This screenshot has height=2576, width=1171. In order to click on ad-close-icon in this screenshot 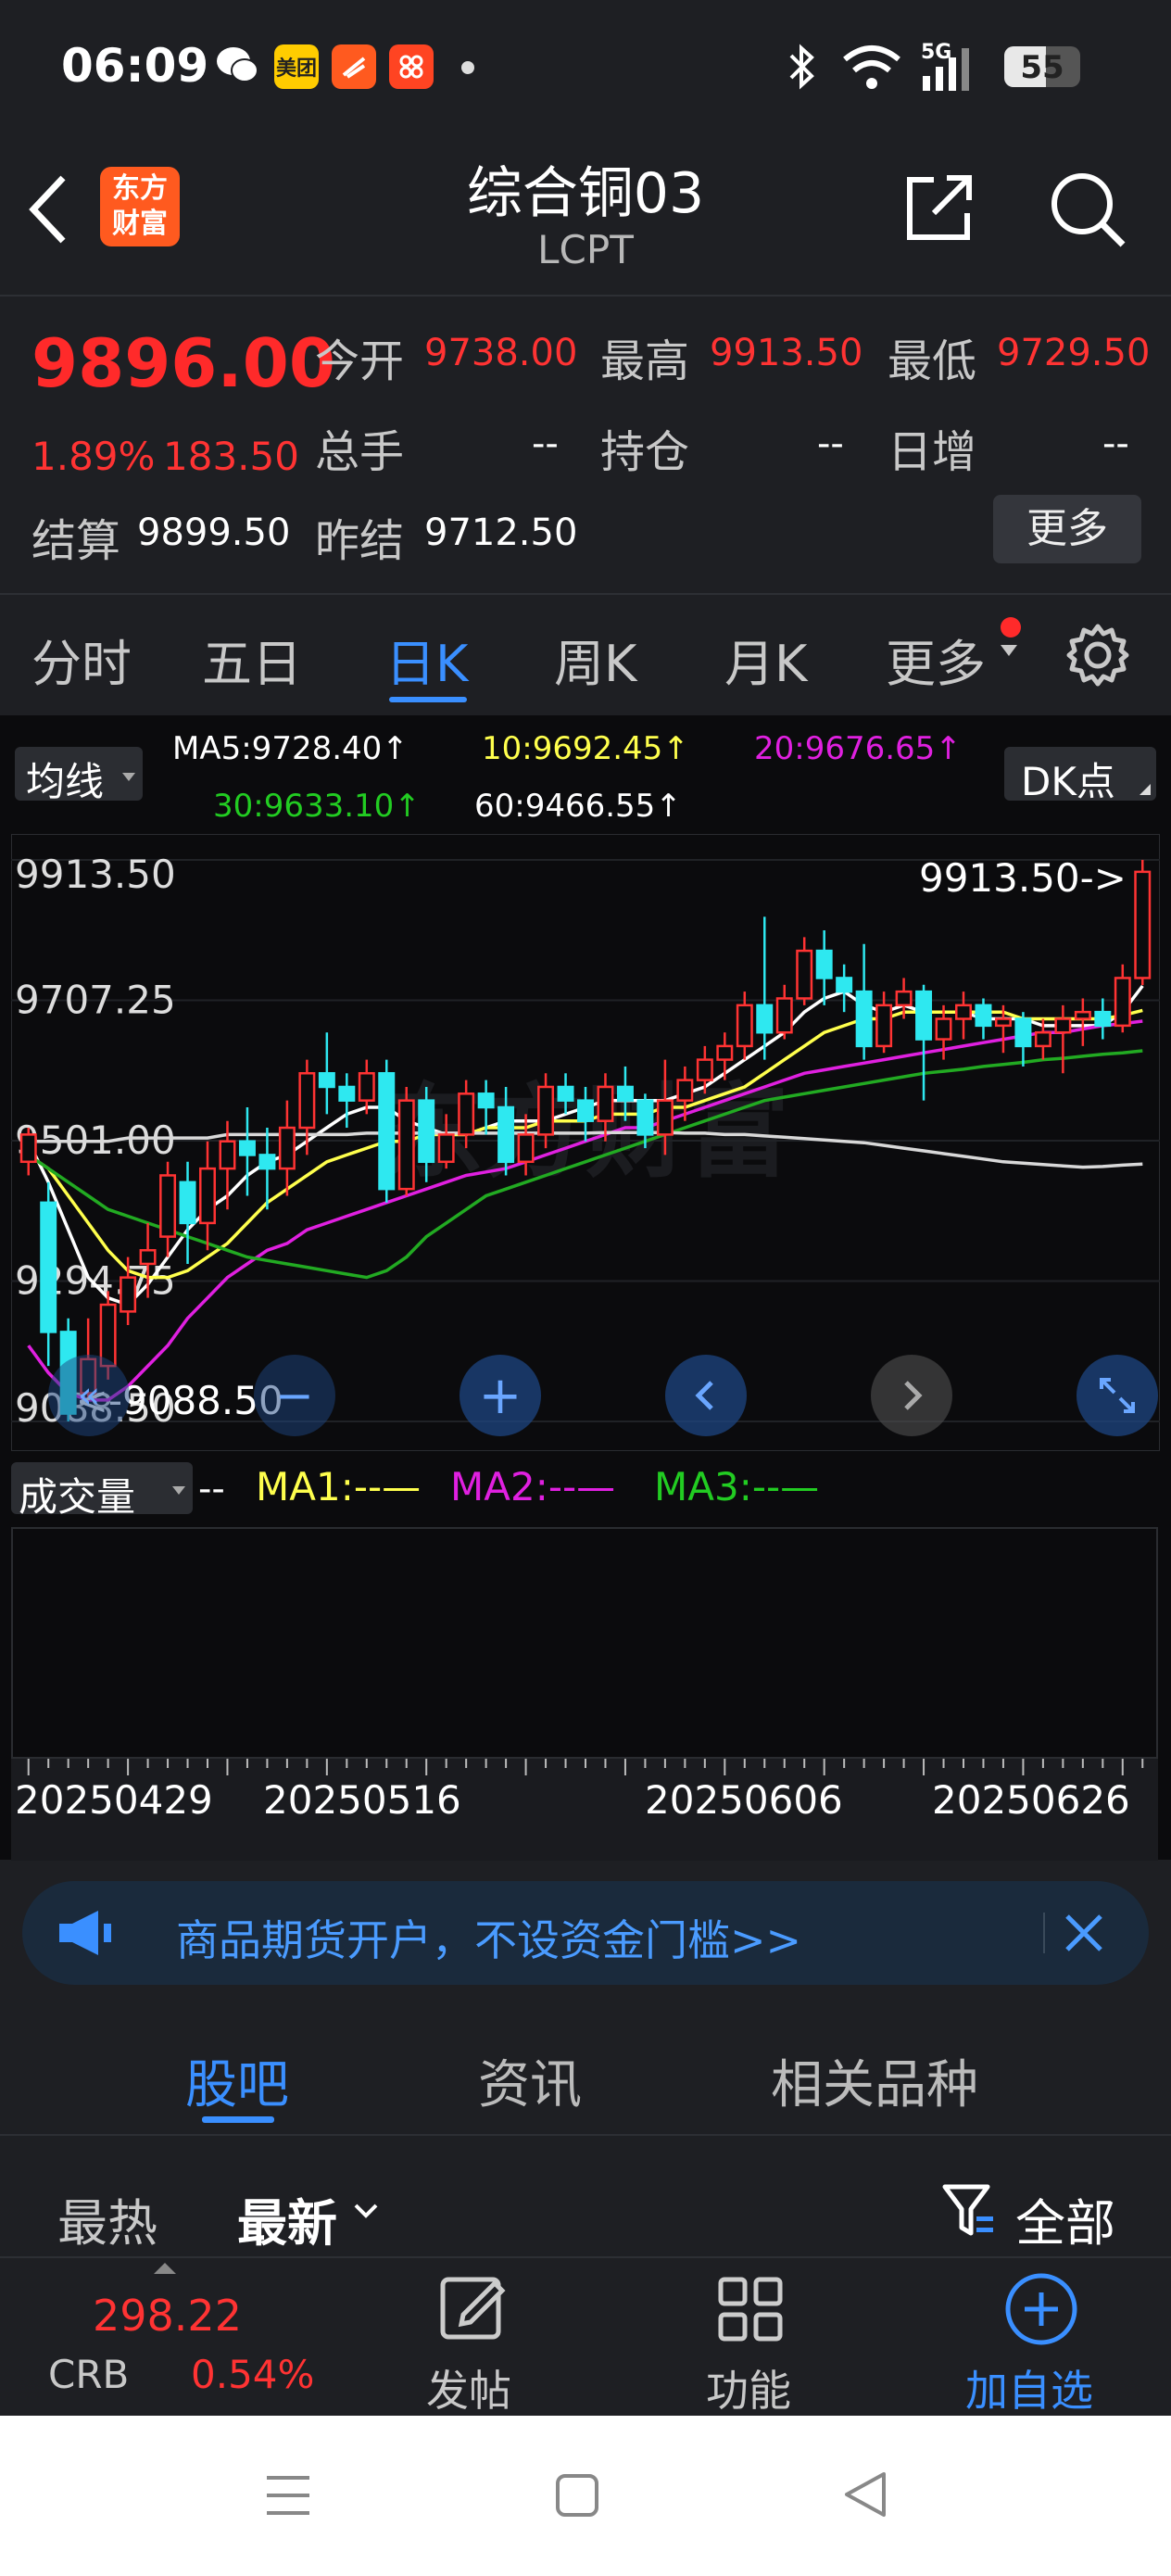, I will do `click(1084, 1935)`.